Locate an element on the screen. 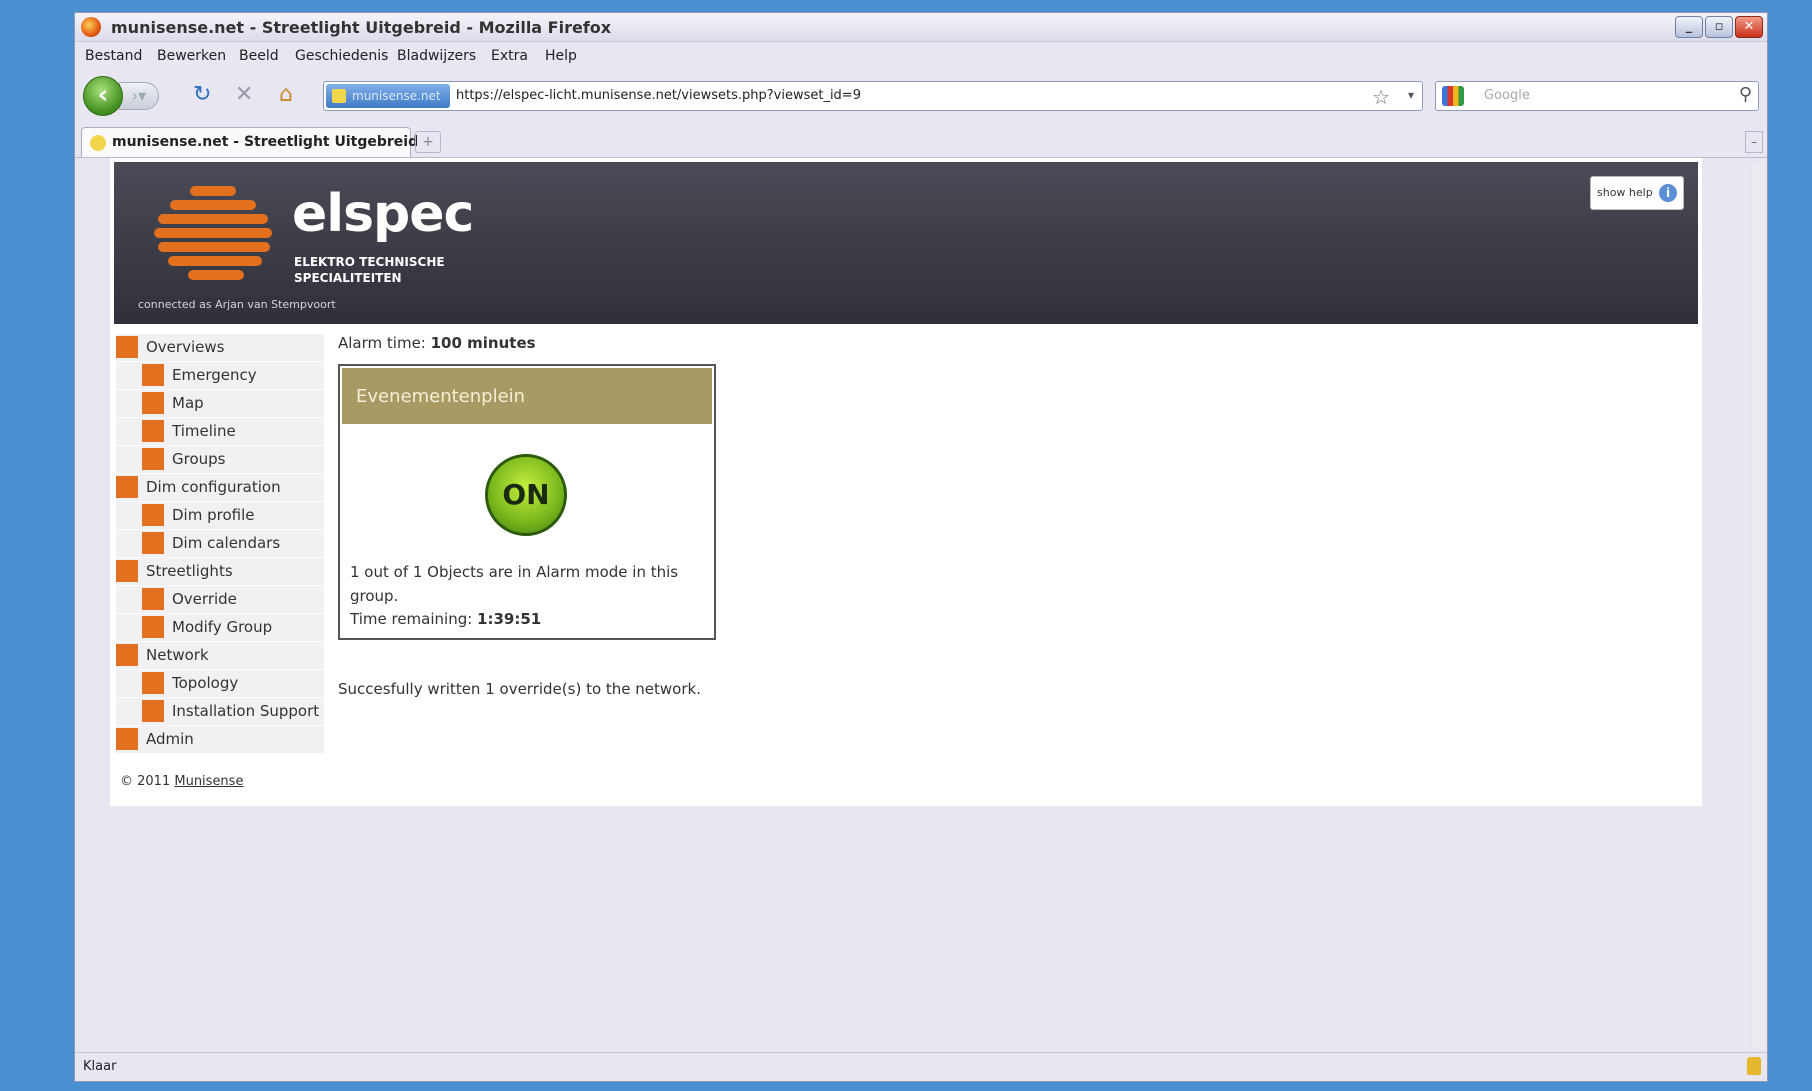 The image size is (1812, 1091). sidebar-item-dim-calendars: Dim calendars is located at coordinates (220, 544).